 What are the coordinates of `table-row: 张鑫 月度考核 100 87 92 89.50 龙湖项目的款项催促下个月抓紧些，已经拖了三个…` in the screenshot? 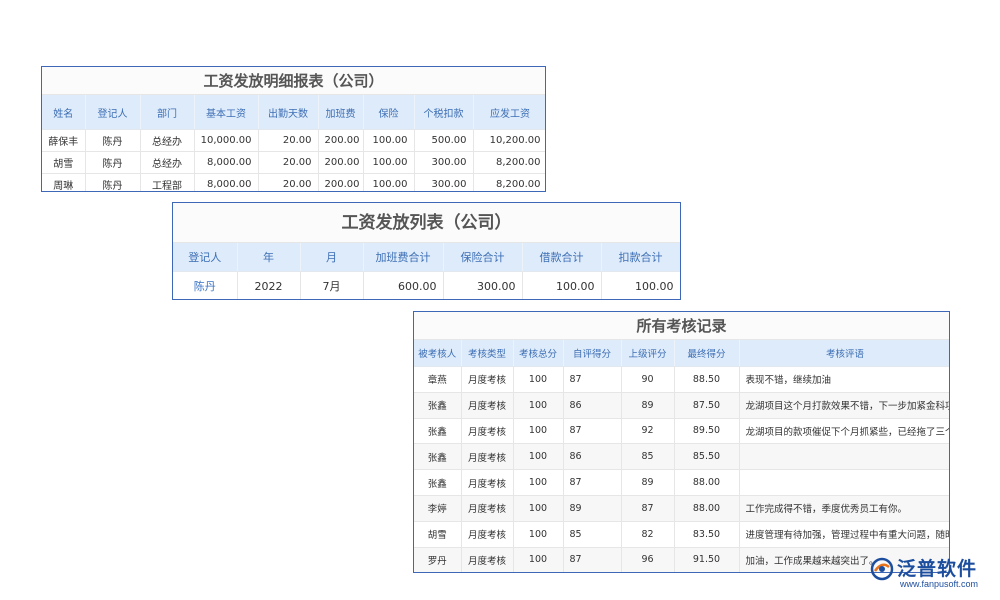 It's located at (681, 431).